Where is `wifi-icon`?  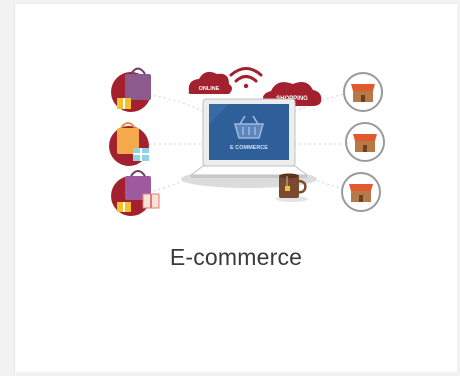
wifi-icon is located at coordinates (246, 78).